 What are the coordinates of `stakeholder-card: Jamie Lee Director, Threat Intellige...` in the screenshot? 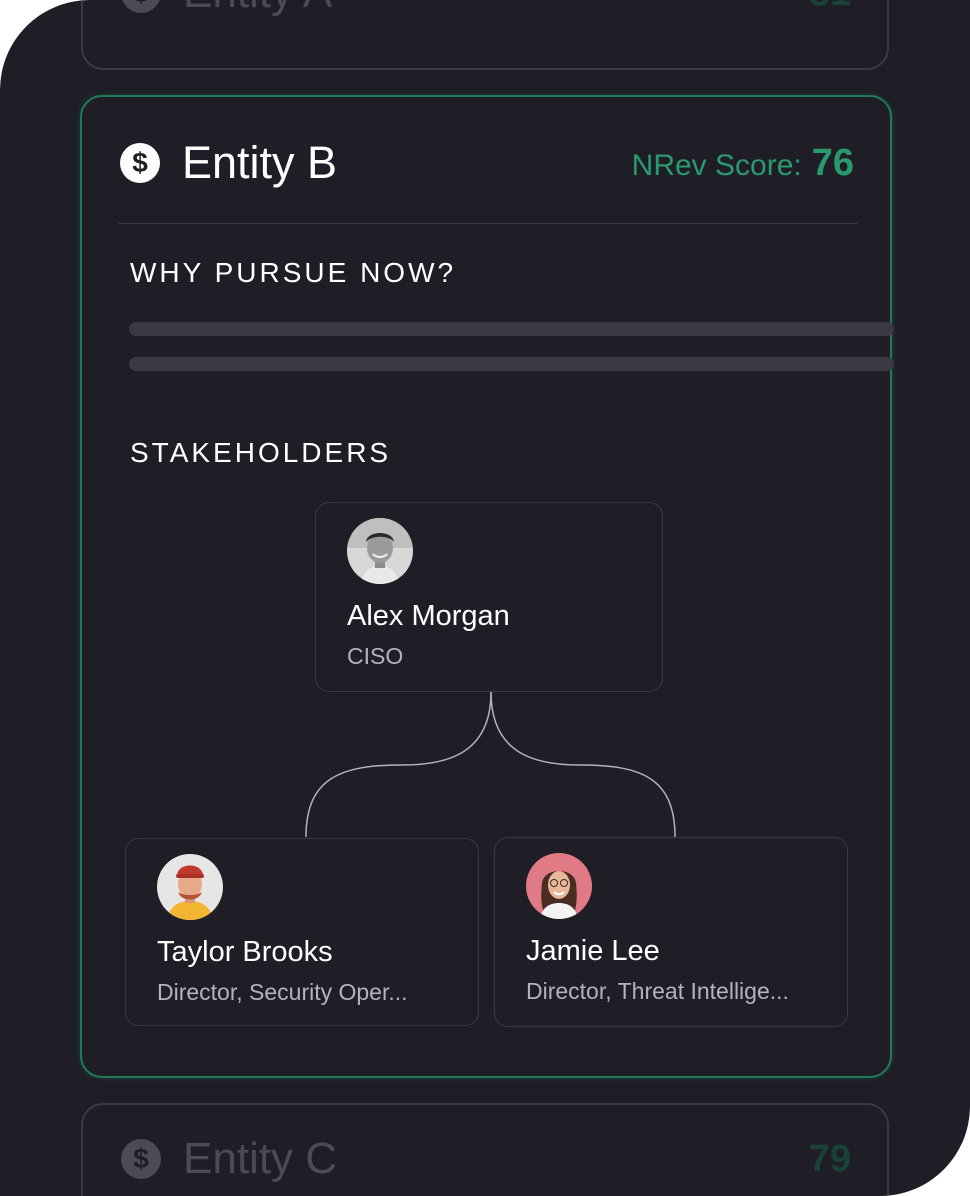 It's located at (671, 932).